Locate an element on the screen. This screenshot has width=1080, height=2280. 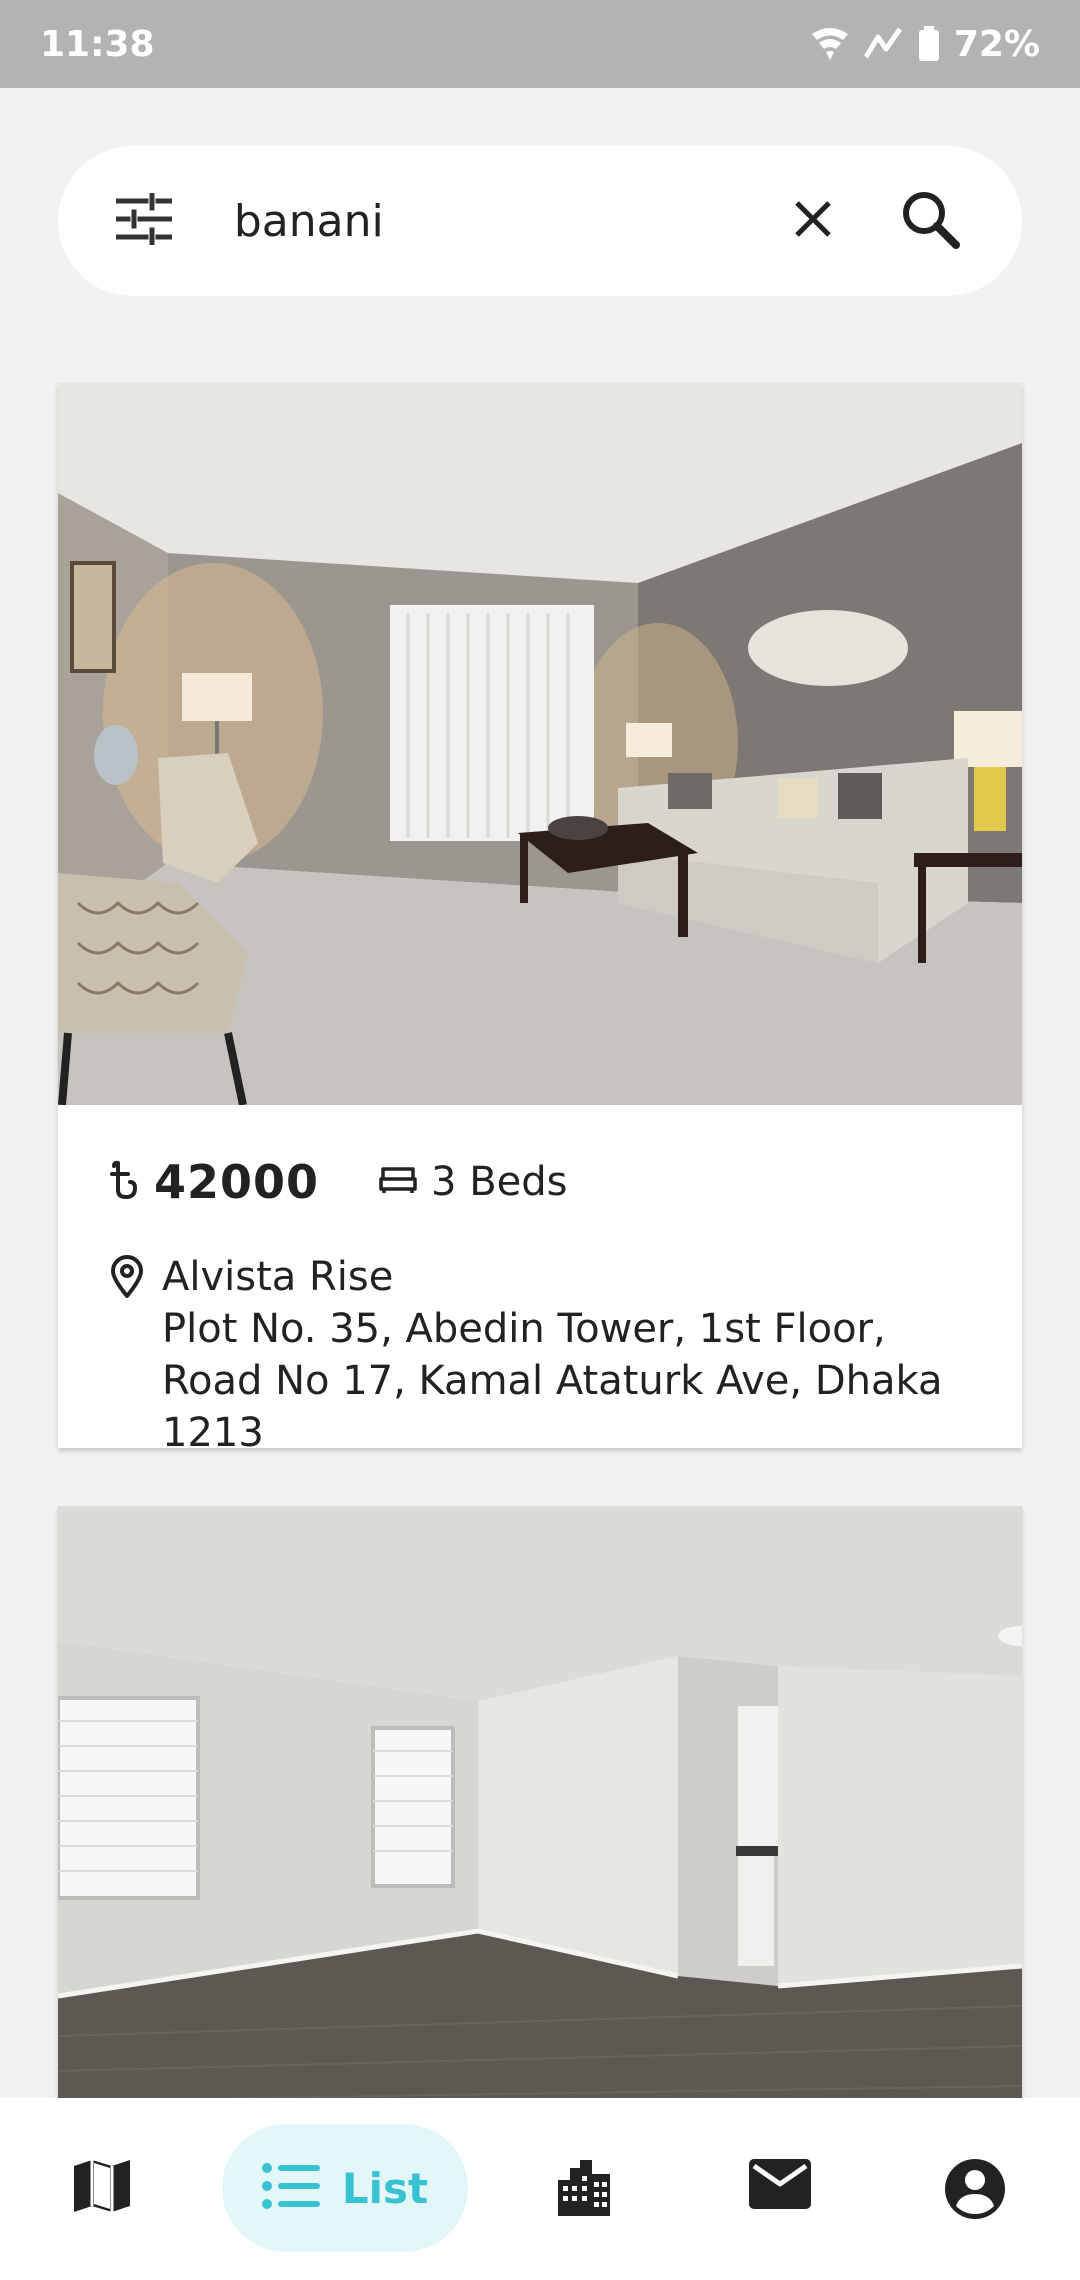
search-button is located at coordinates (930, 221).